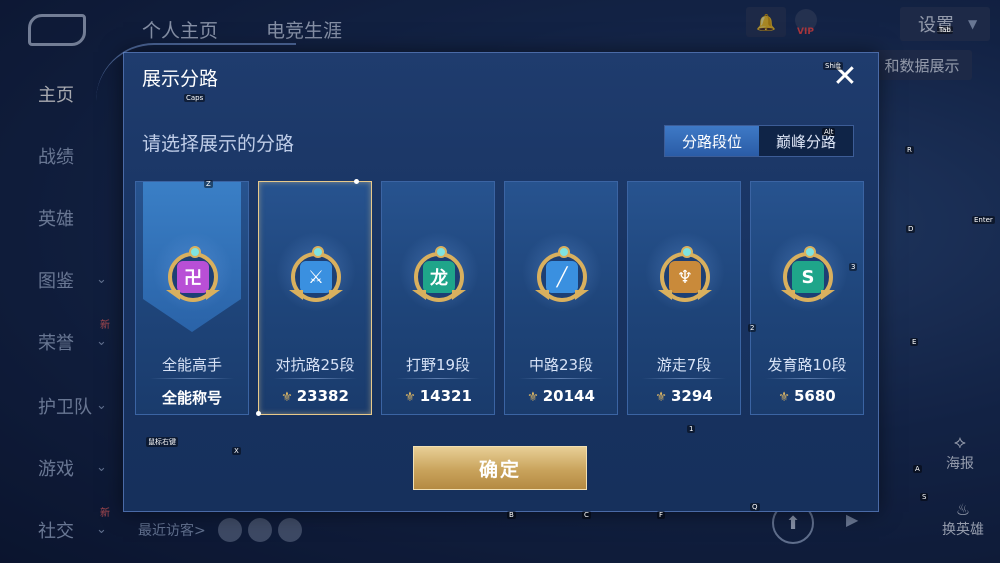 This screenshot has width=1000, height=563. What do you see at coordinates (691, 429) in the screenshot?
I see `key-hint-1: 1` at bounding box center [691, 429].